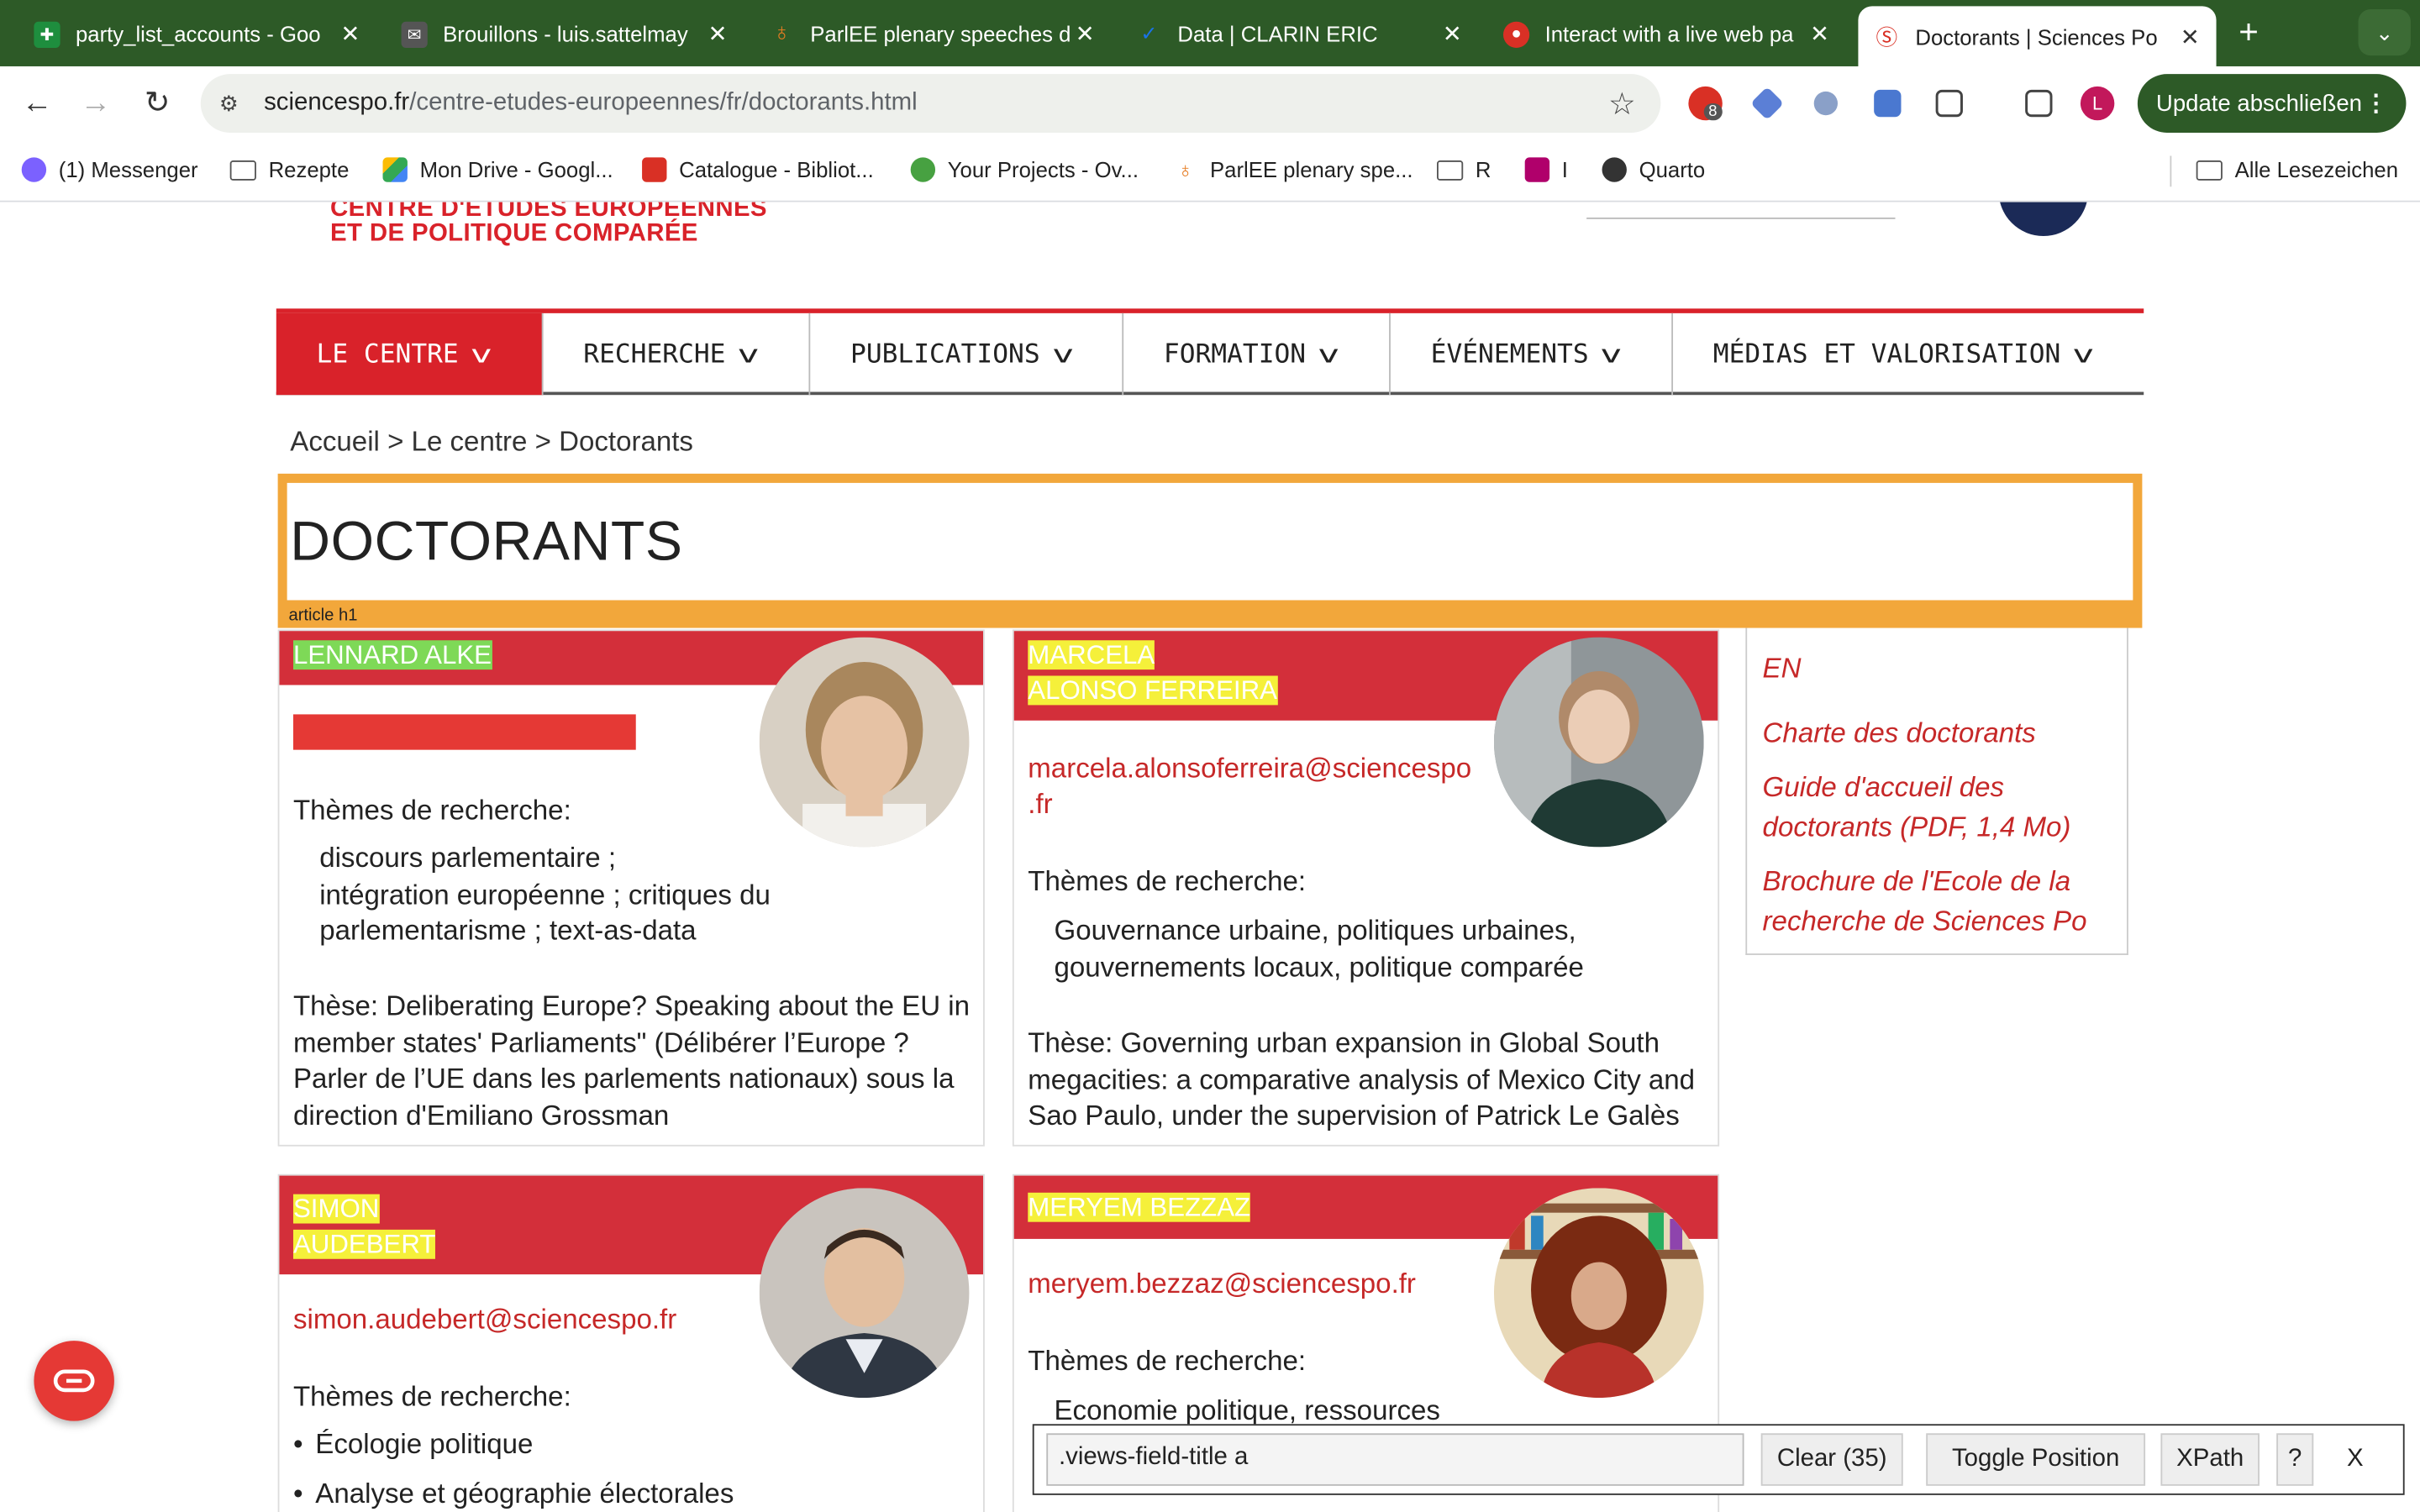  Describe the element at coordinates (74, 1381) in the screenshot. I see `floating-link-button` at that location.